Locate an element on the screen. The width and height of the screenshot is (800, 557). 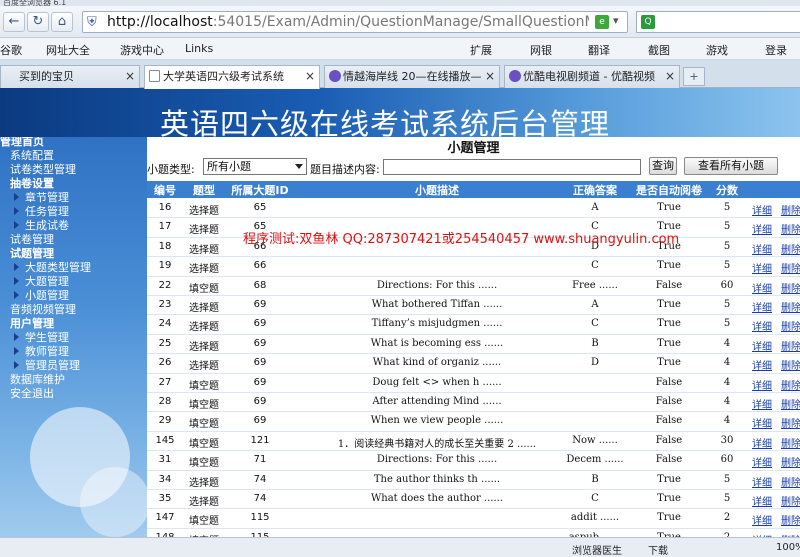
cell-big_id: 115 is located at coordinates (260, 518).